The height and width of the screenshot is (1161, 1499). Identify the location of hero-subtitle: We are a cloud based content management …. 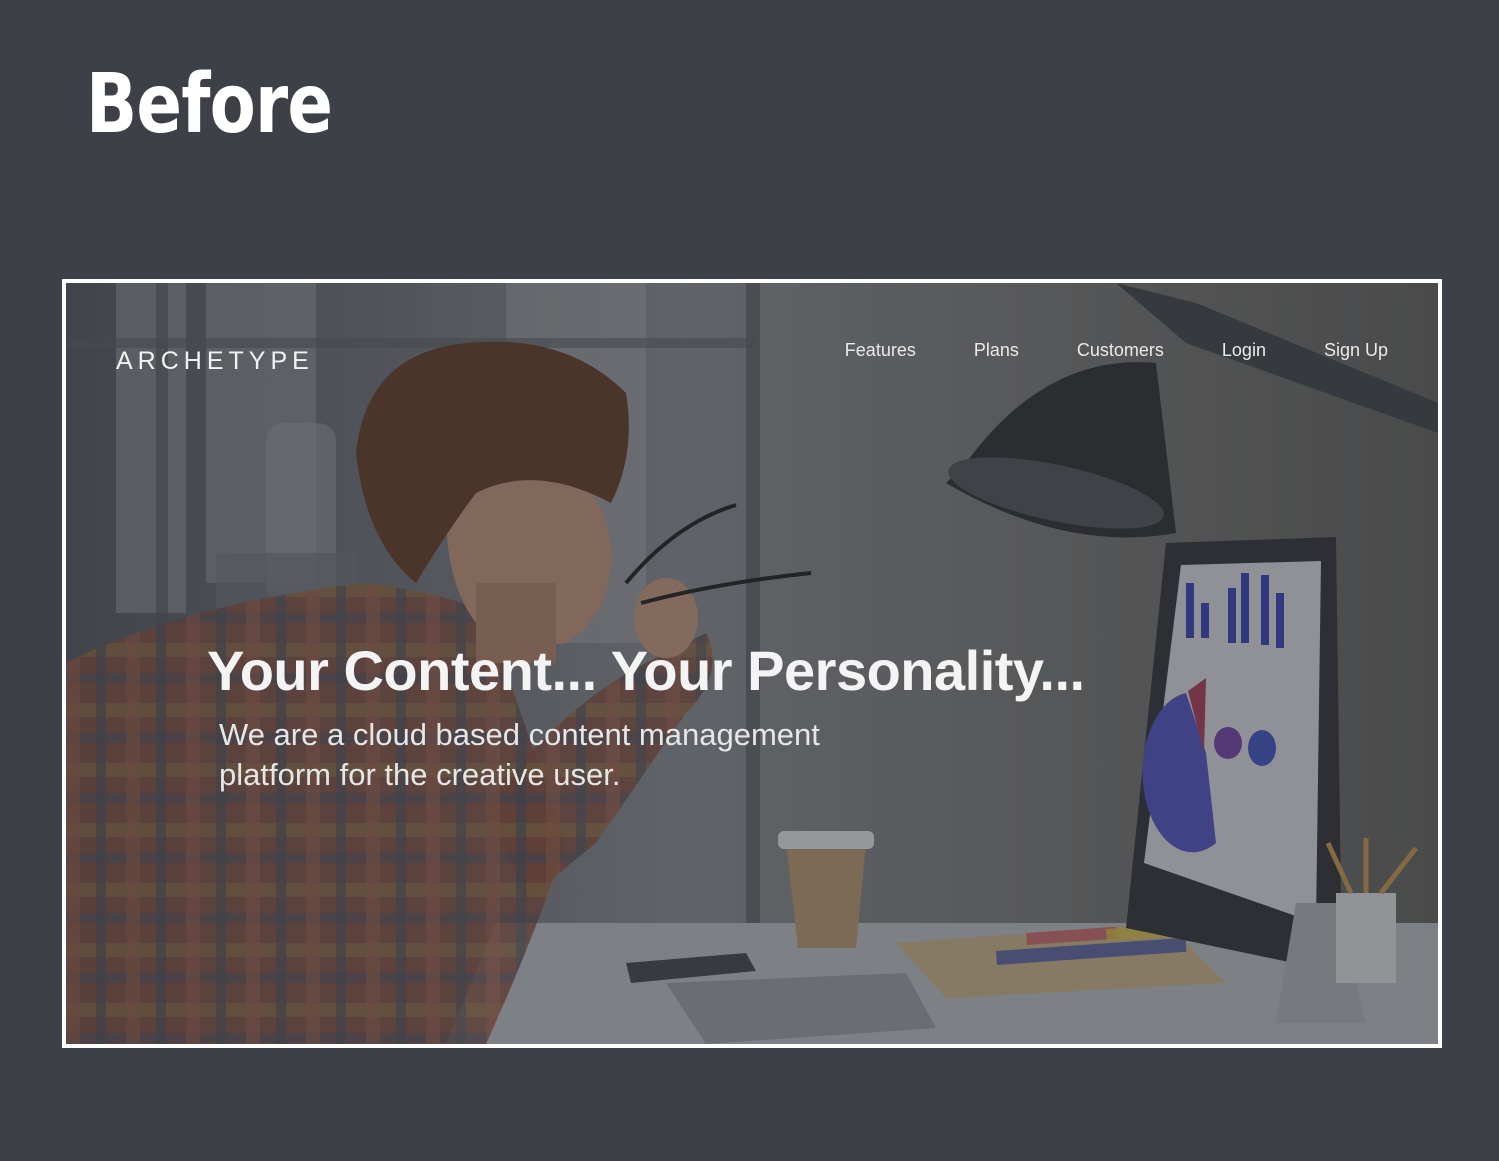
(519, 754).